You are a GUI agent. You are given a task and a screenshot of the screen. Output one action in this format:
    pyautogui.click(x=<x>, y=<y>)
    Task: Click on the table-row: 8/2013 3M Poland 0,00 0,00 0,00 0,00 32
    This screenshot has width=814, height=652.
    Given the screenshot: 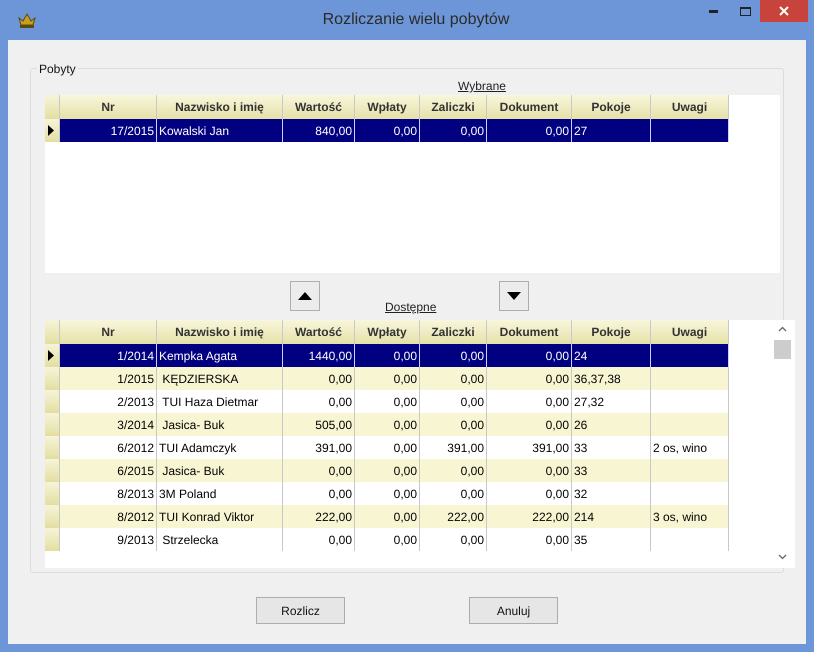 What is the action you would take?
    pyautogui.click(x=387, y=493)
    